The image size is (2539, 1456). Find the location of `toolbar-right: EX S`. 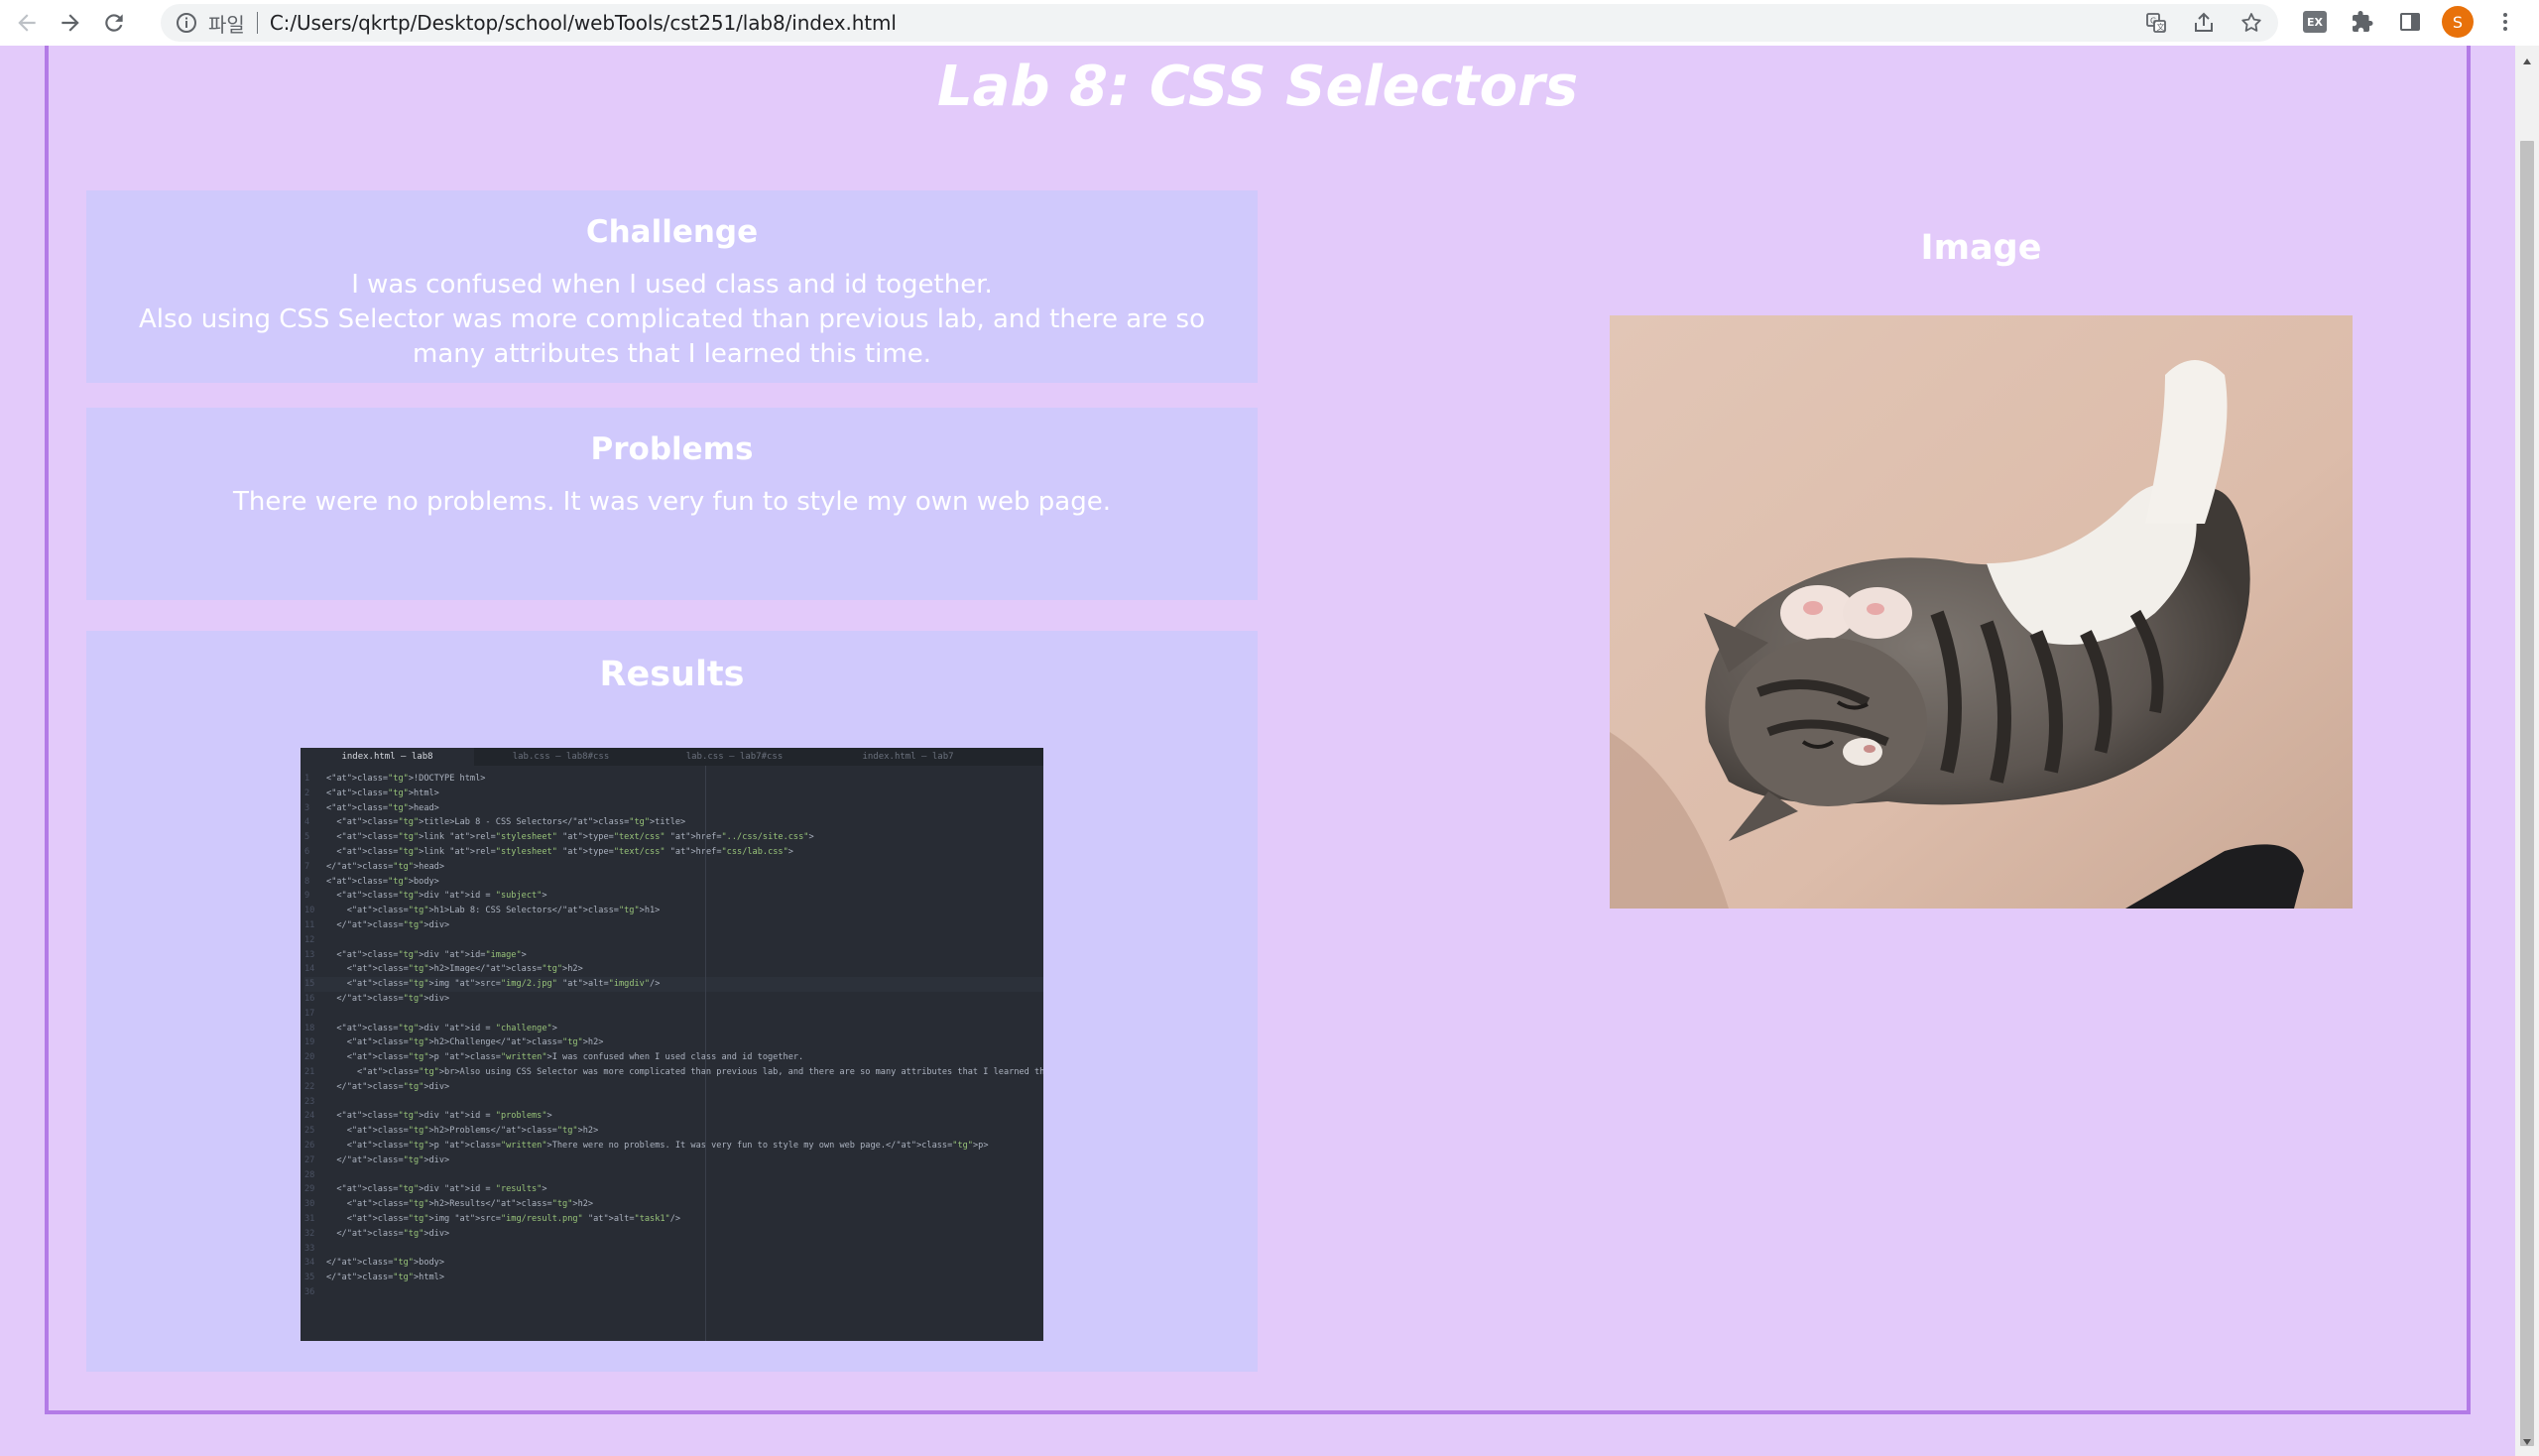

toolbar-right: EX S is located at coordinates (2410, 22).